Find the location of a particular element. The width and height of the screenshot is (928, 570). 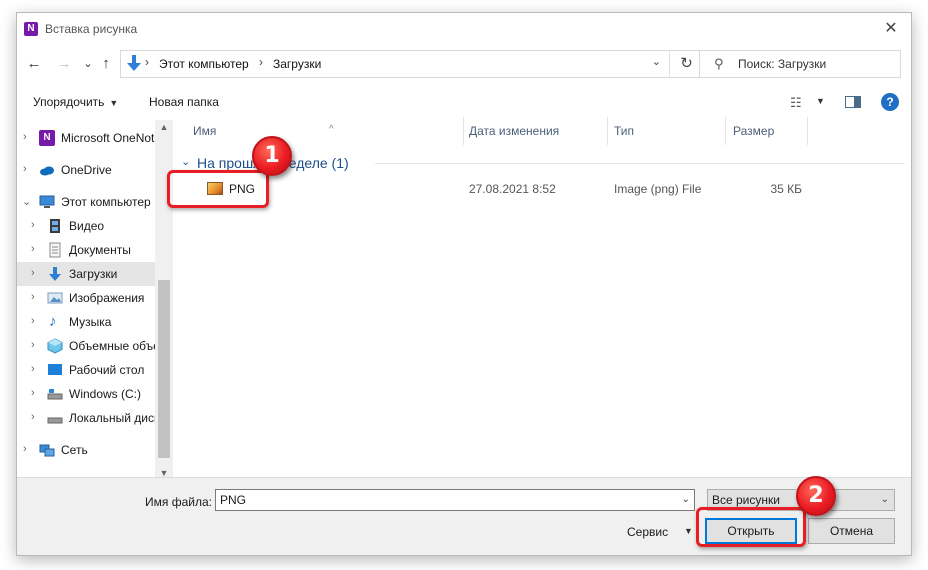

desktop-icon is located at coordinates (55, 369).